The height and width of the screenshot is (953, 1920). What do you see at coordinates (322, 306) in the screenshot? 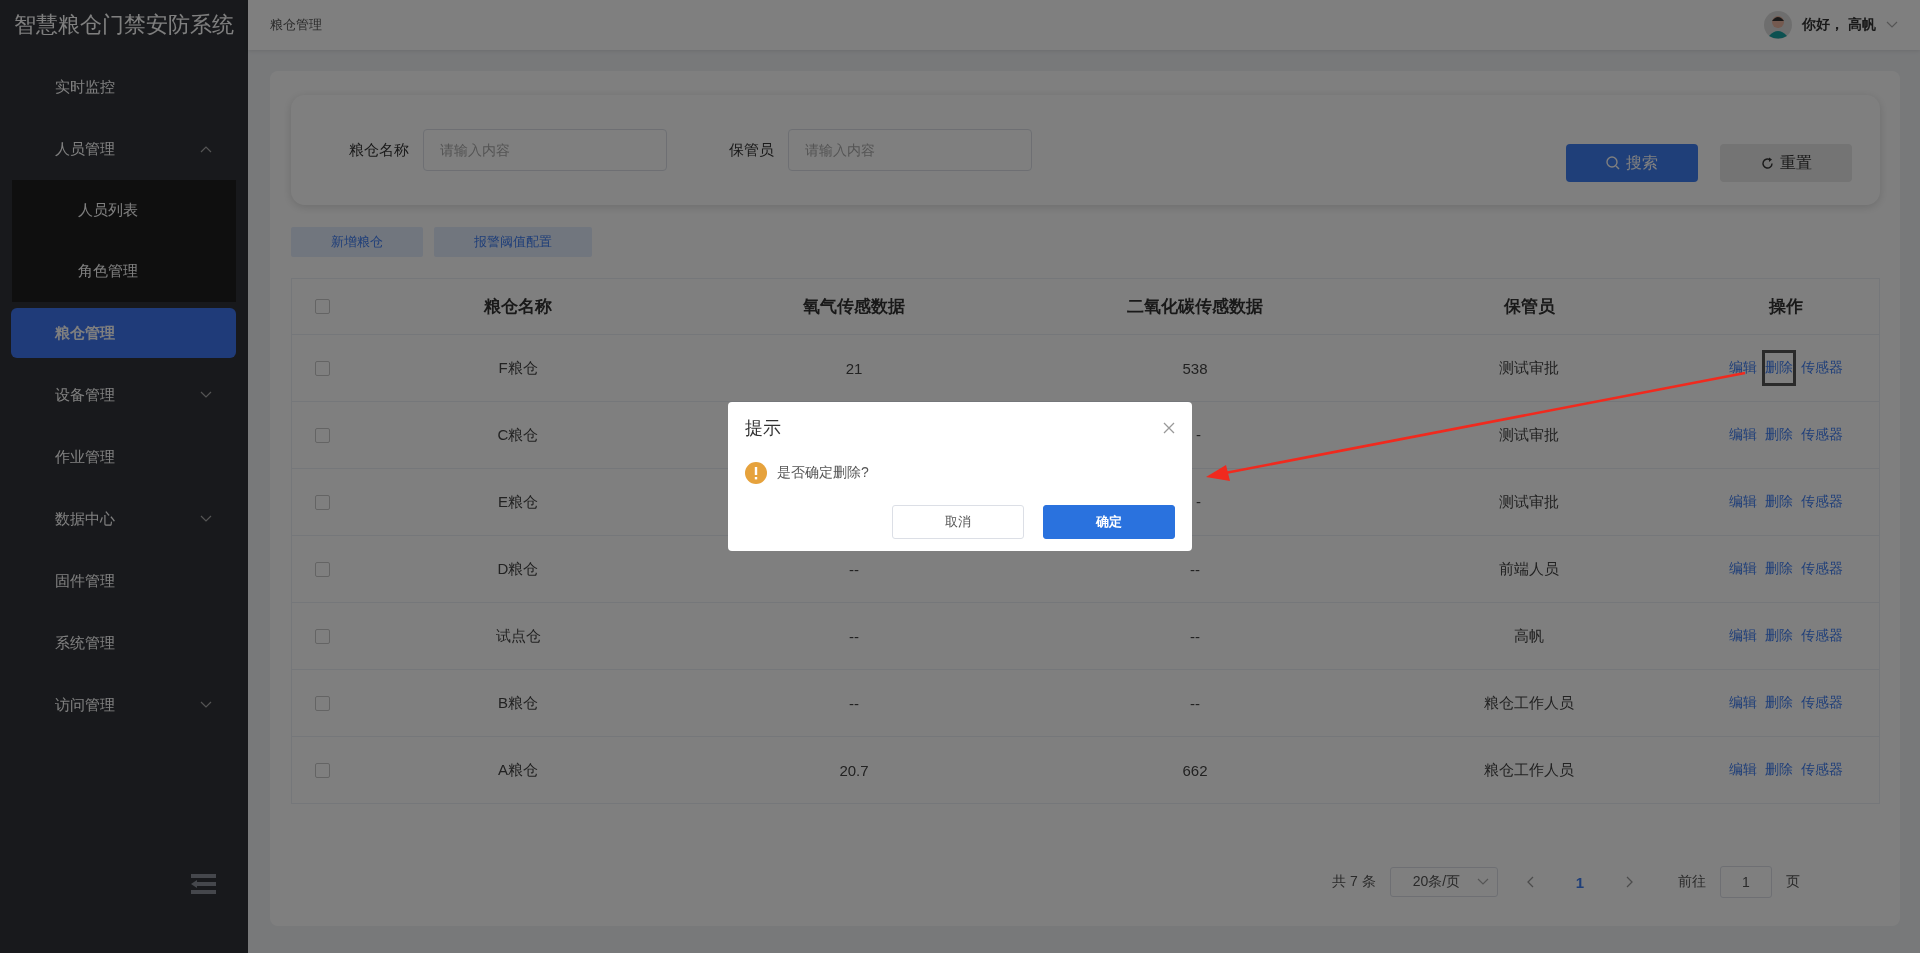
I see `select-all-checkbox` at bounding box center [322, 306].